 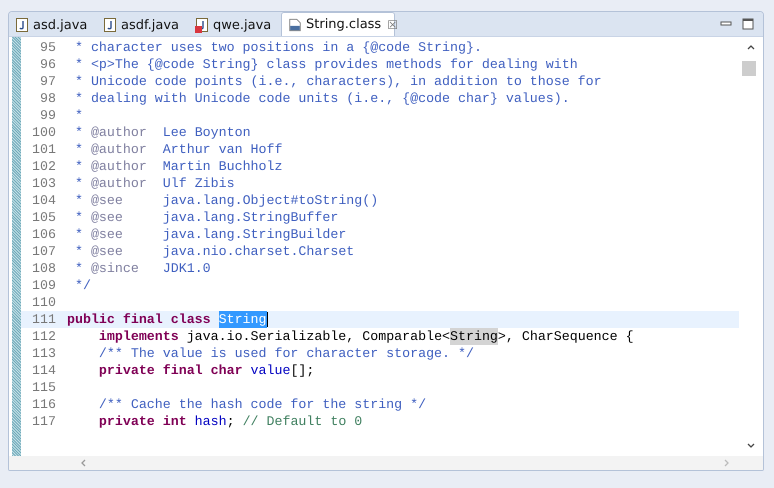 I want to click on editor-tab: asdf.java, so click(x=143, y=25).